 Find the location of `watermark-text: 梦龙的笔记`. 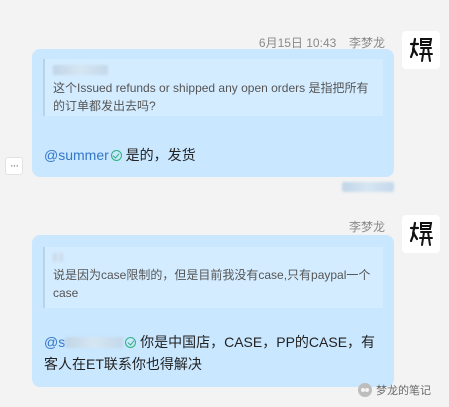

watermark-text: 梦龙的笔记 is located at coordinates (403, 391).